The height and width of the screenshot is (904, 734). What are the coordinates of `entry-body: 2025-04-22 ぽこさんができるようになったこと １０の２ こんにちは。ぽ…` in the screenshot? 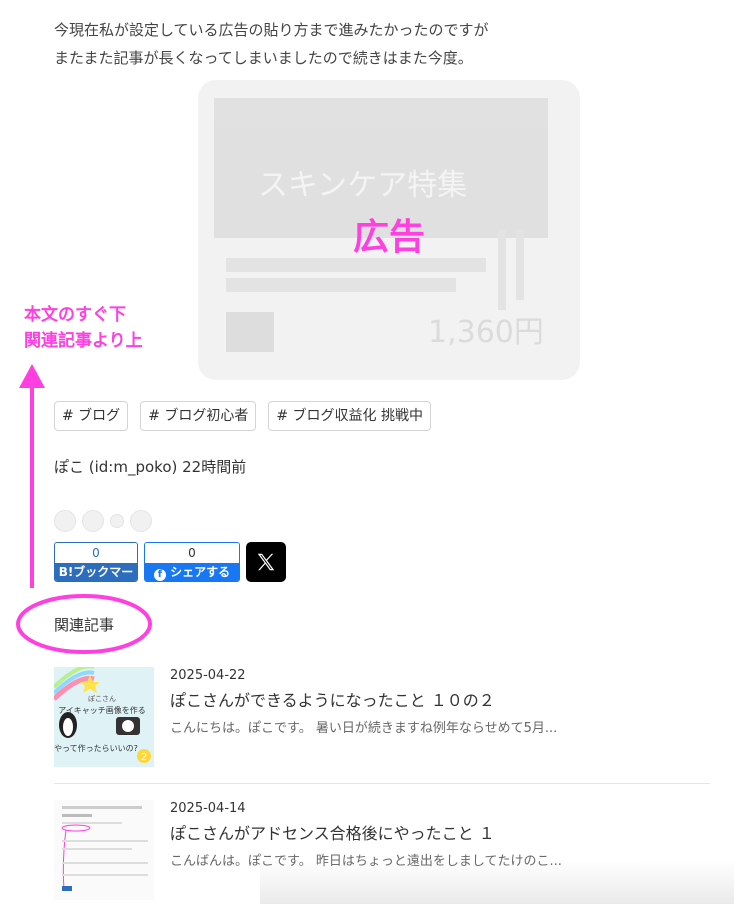 It's located at (363, 717).